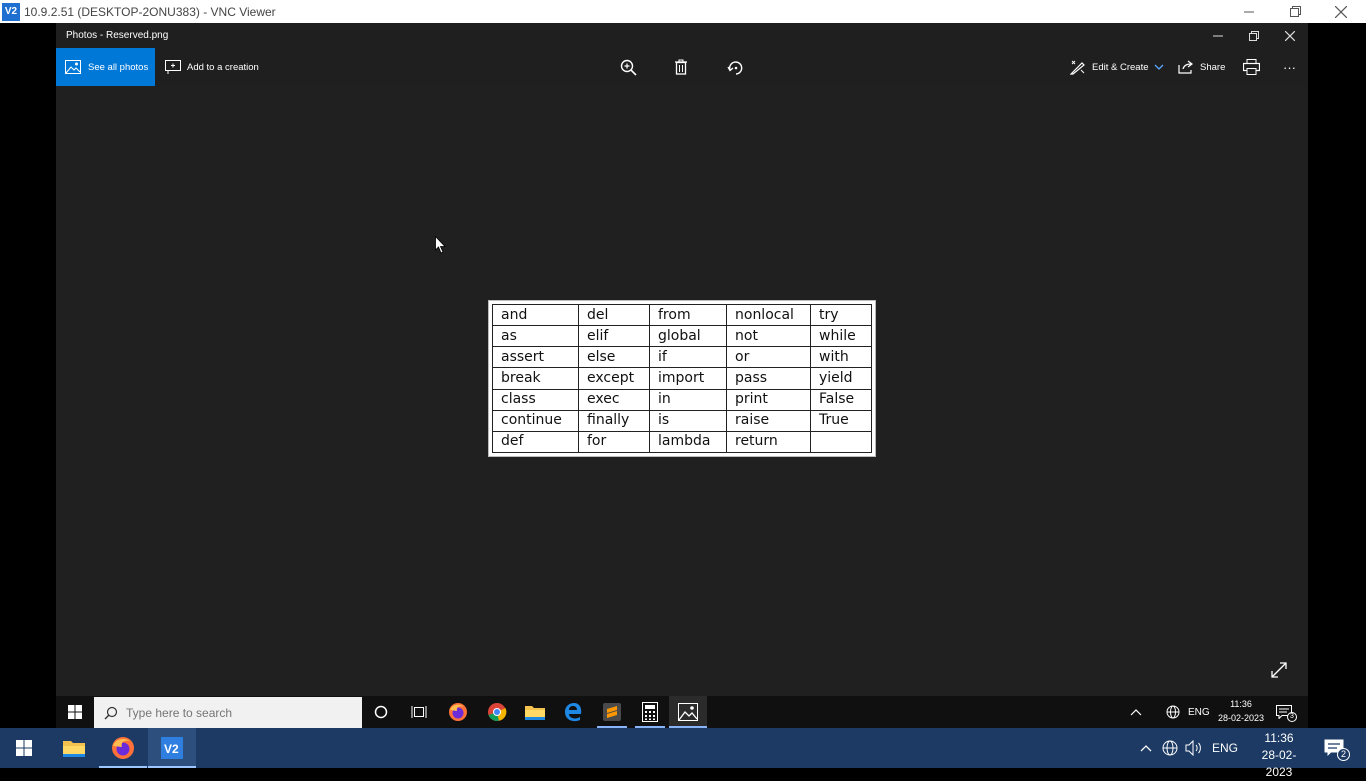 The width and height of the screenshot is (1366, 781). What do you see at coordinates (212, 67) in the screenshot?
I see `add-to-creation-button: Add to a creation` at bounding box center [212, 67].